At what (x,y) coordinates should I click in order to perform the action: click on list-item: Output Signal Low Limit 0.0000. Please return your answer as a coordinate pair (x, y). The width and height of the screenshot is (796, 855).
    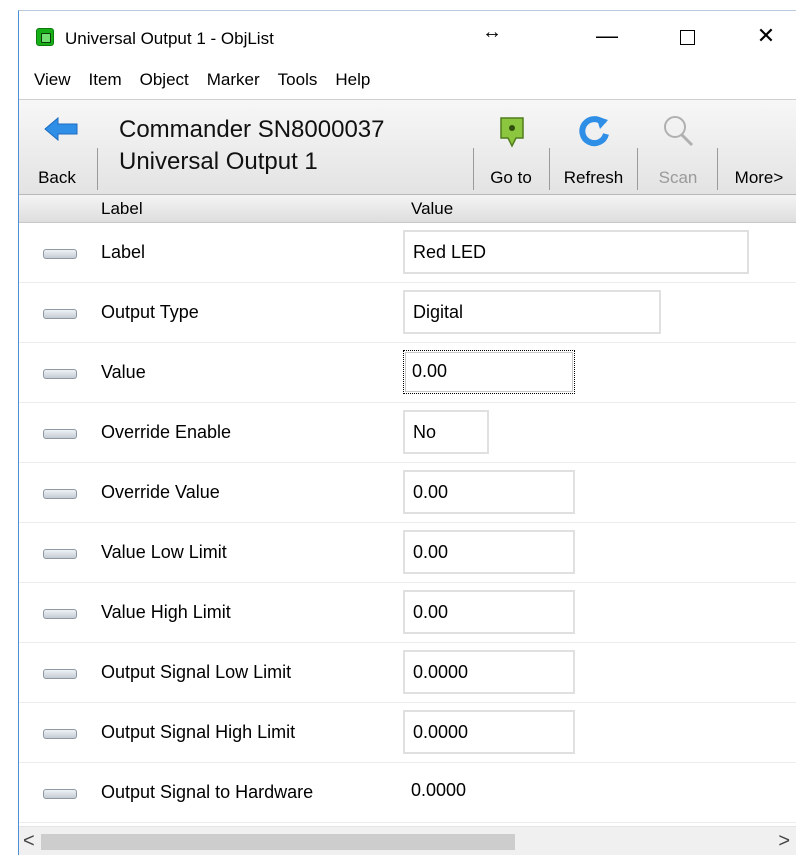
    Looking at the image, I should click on (407, 673).